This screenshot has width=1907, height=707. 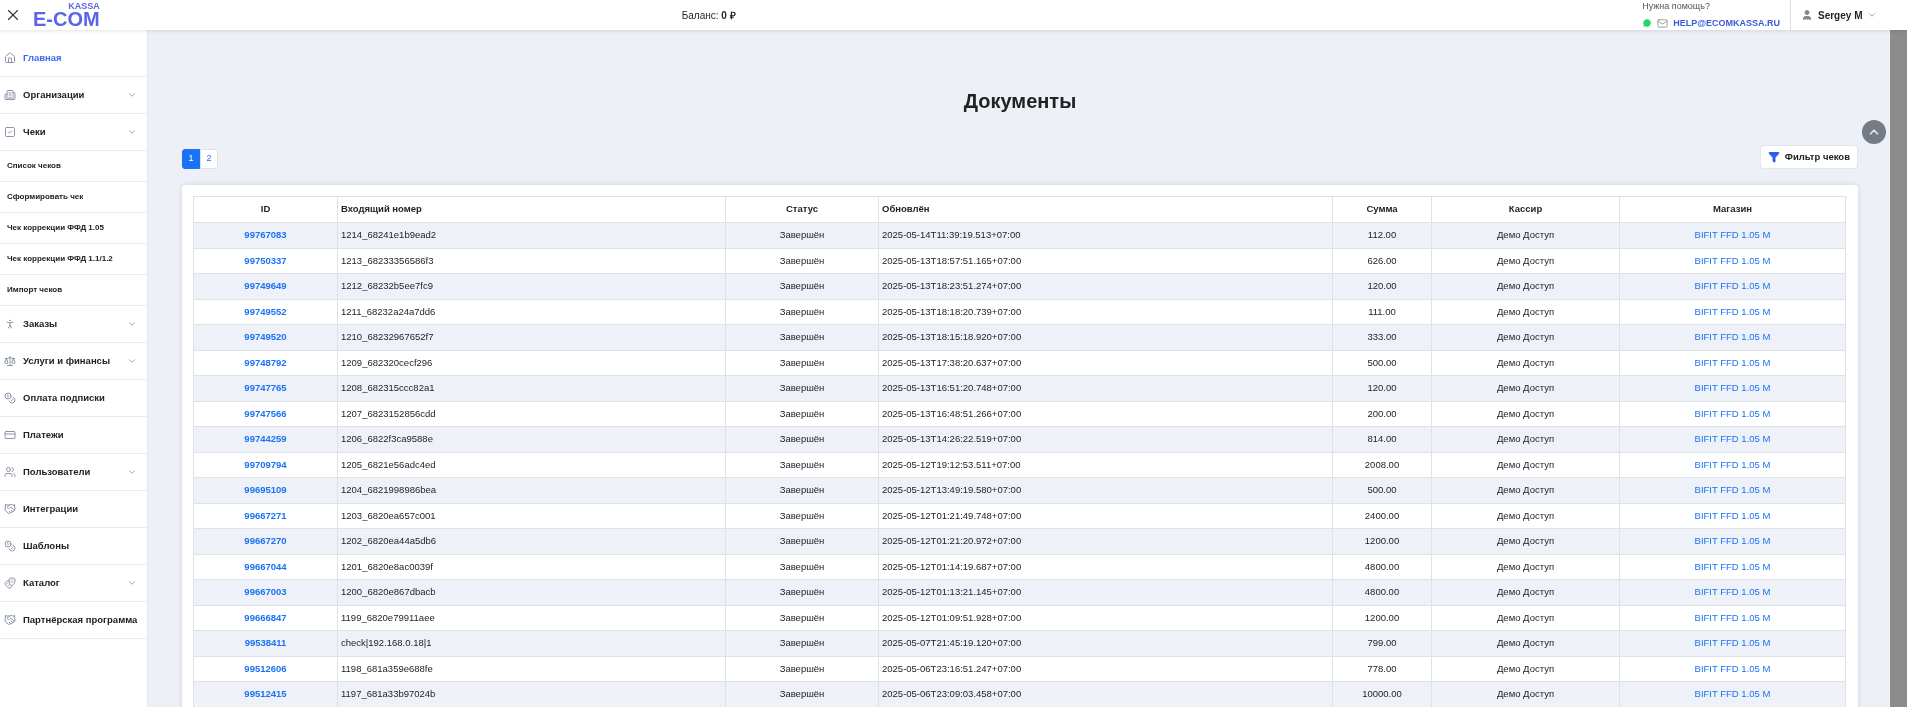 I want to click on table-cell: 2400.00, so click(x=1382, y=515).